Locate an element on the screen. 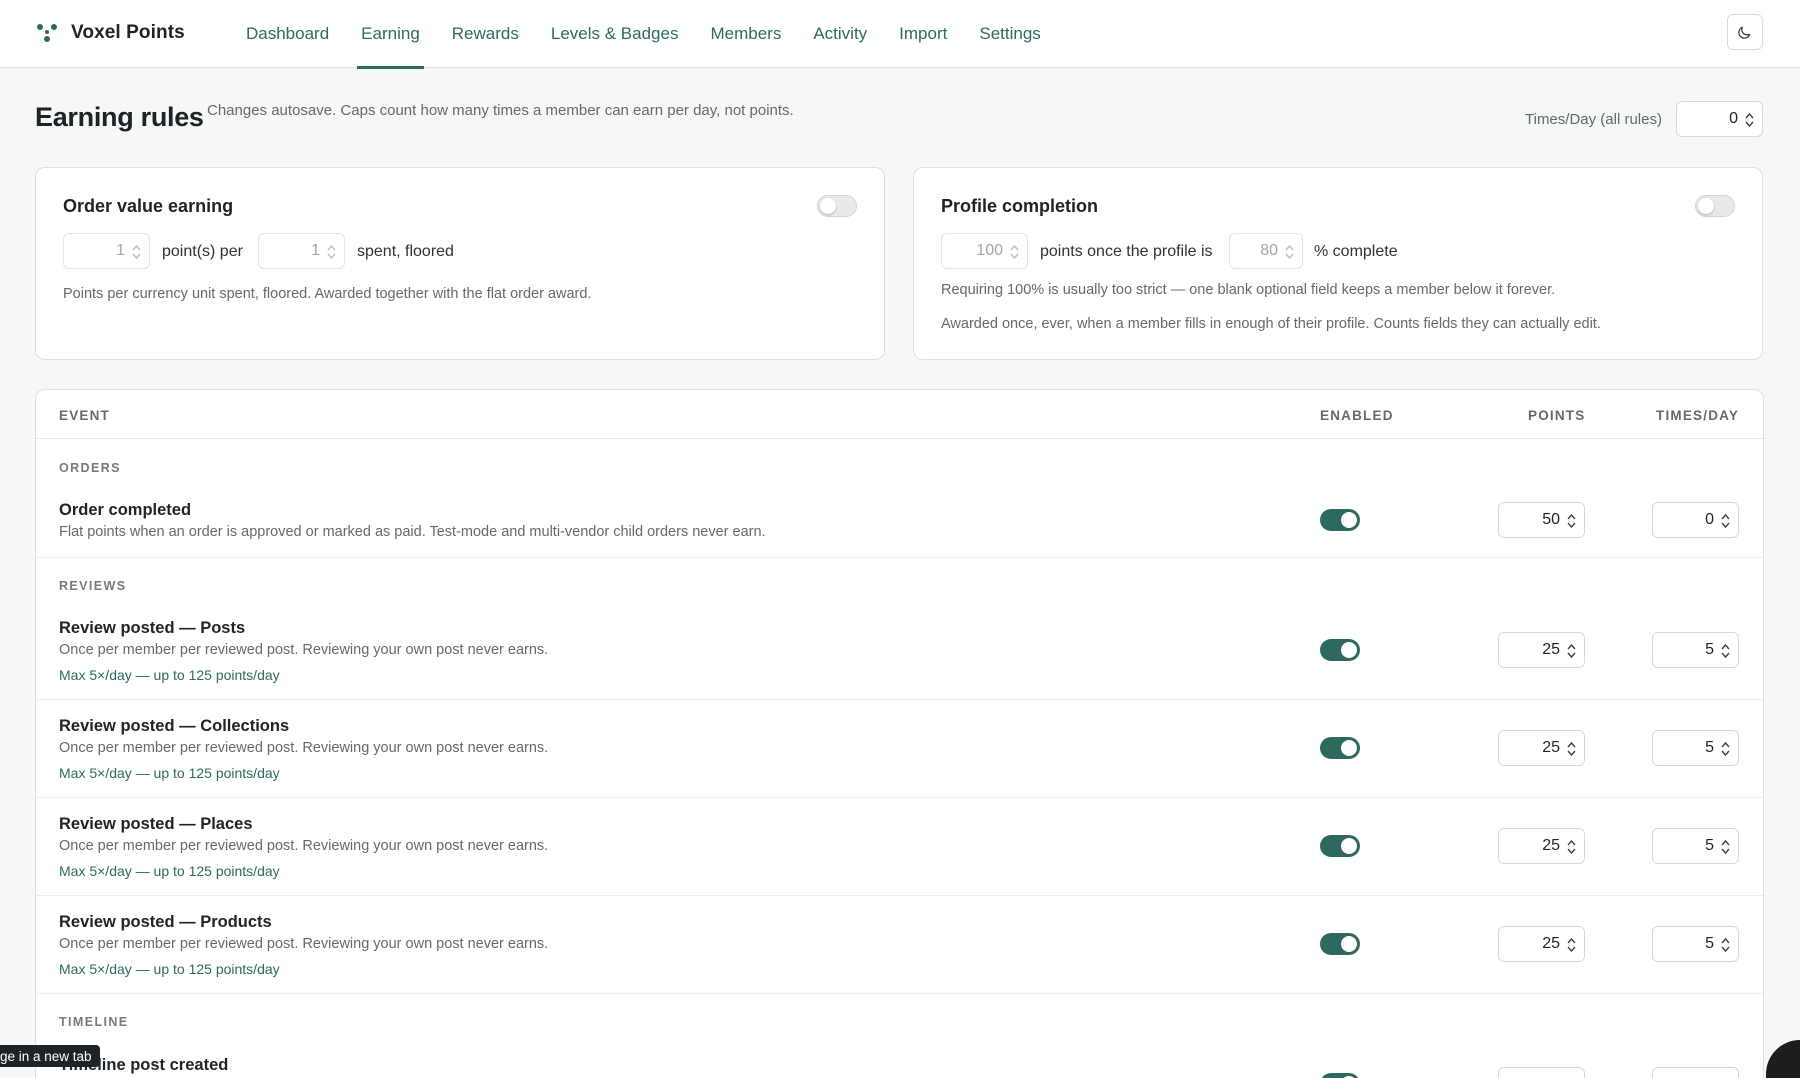 Image resolution: width=1800 pixels, height=1078 pixels. brand: Voxel Points is located at coordinates (110, 33).